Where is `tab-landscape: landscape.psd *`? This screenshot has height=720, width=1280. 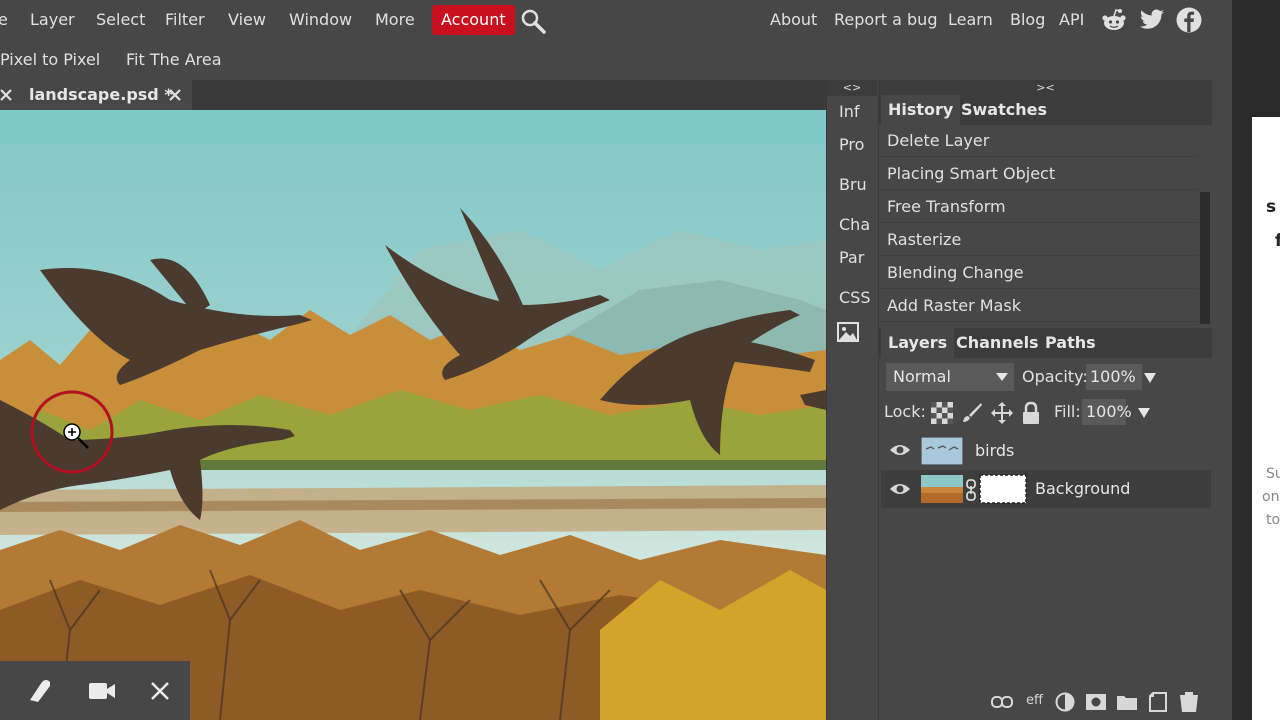 tab-landscape: landscape.psd * is located at coordinates (96, 95).